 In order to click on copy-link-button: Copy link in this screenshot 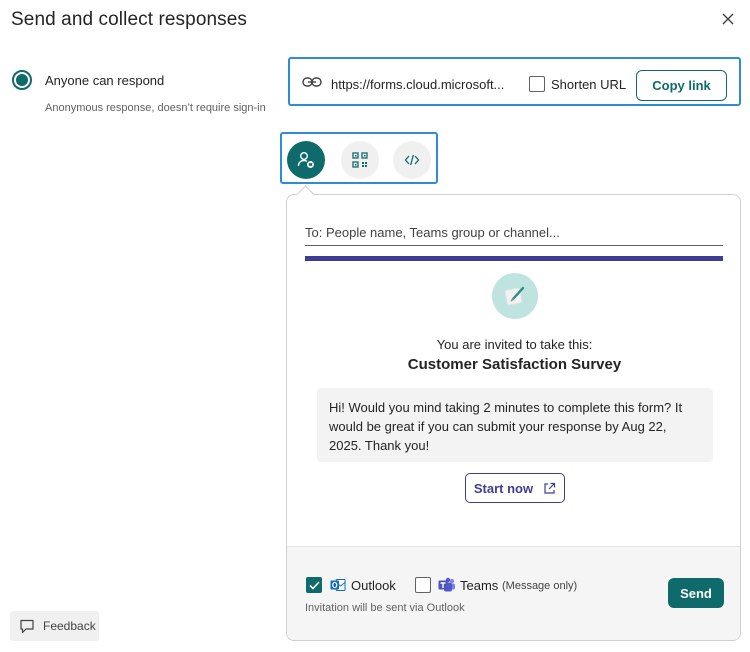, I will do `click(681, 85)`.